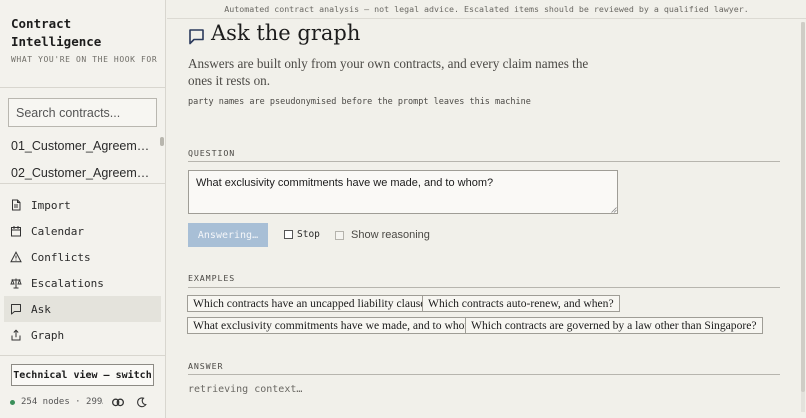 This screenshot has height=418, width=806. What do you see at coordinates (141, 402) in the screenshot?
I see `moon-icon` at bounding box center [141, 402].